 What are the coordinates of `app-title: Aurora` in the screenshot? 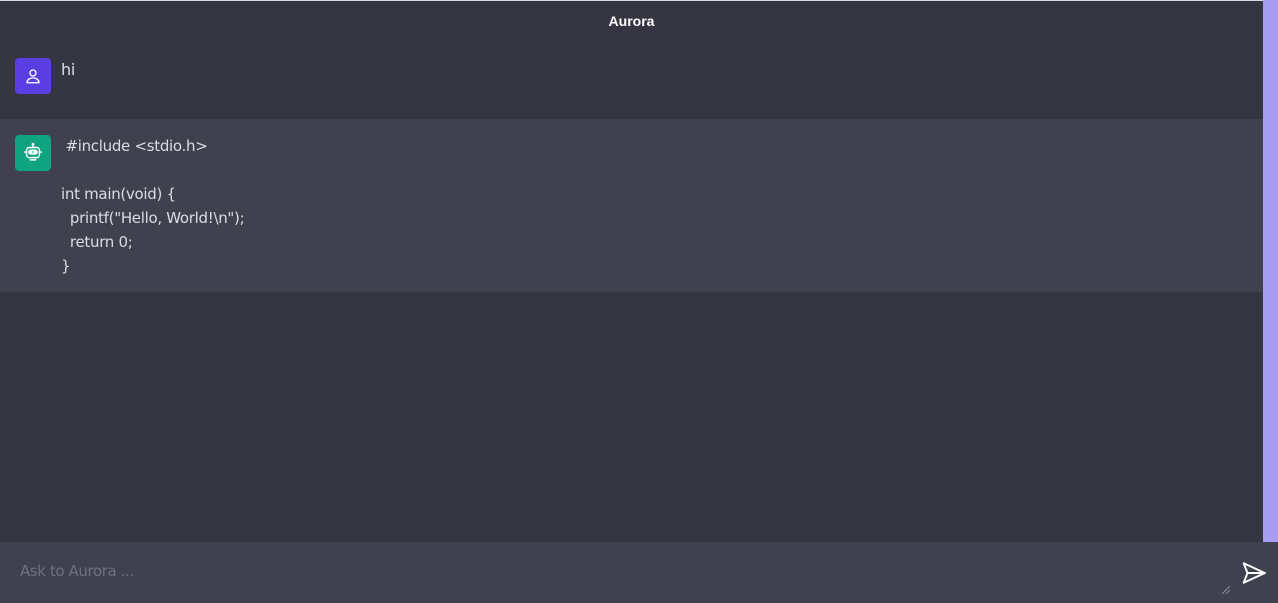 It's located at (631, 21).